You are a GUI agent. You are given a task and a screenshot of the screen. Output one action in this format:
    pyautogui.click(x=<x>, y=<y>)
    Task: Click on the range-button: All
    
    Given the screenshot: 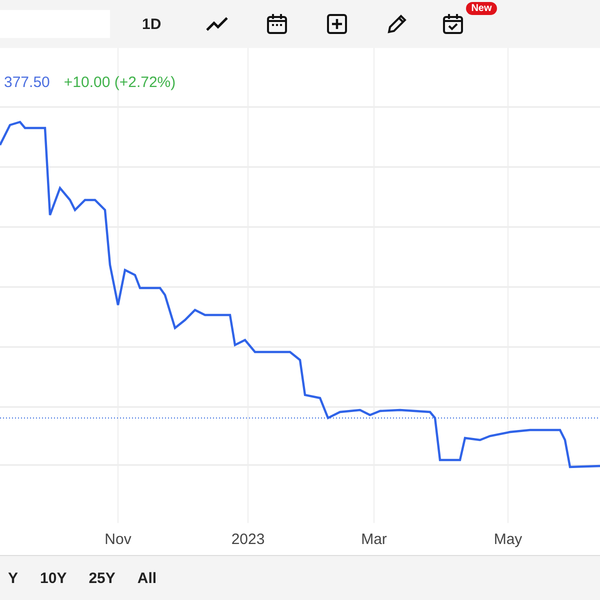 What is the action you would take?
    pyautogui.click(x=147, y=578)
    